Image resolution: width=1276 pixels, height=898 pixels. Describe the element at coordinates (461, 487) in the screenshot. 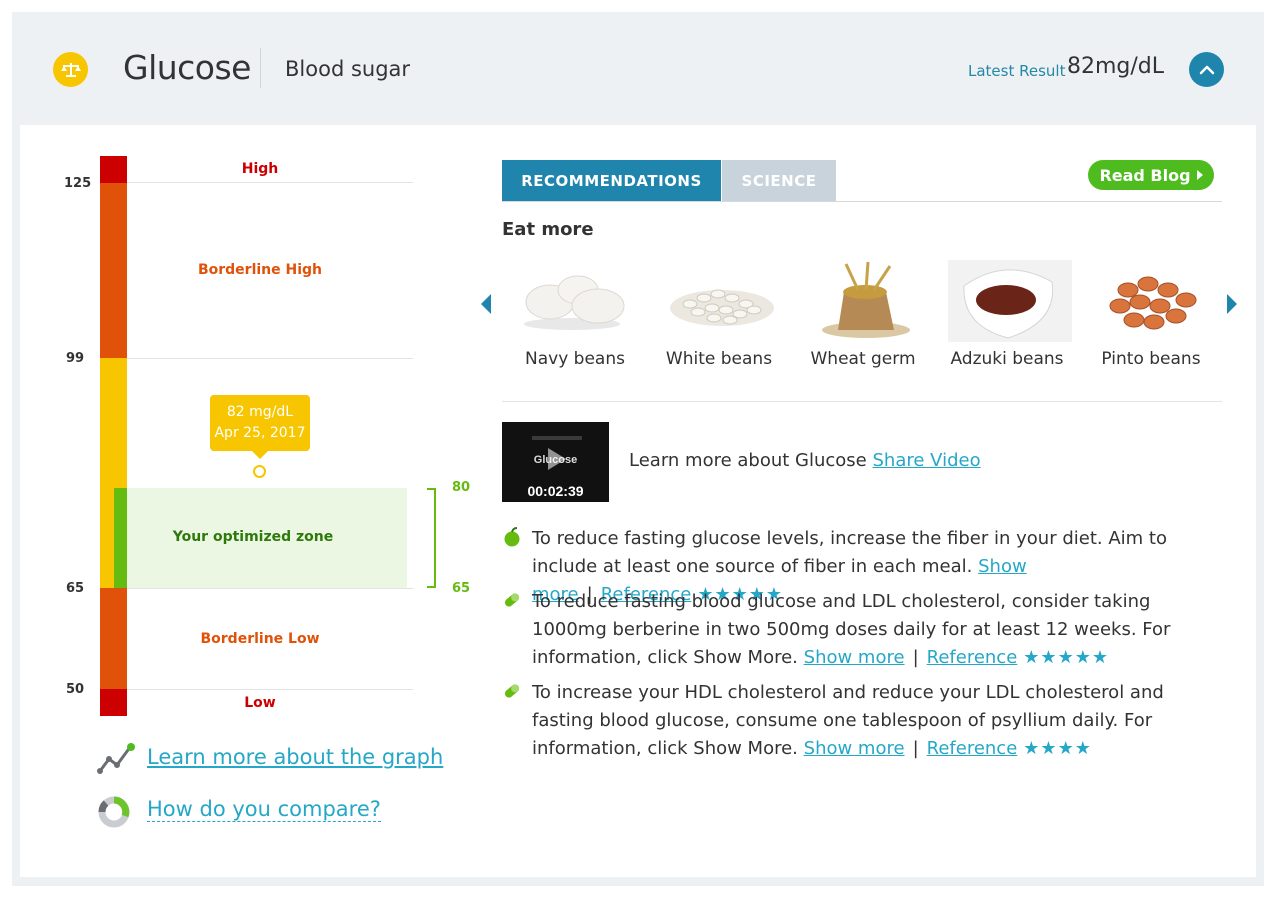

I see `optimized-range-high: 80` at that location.